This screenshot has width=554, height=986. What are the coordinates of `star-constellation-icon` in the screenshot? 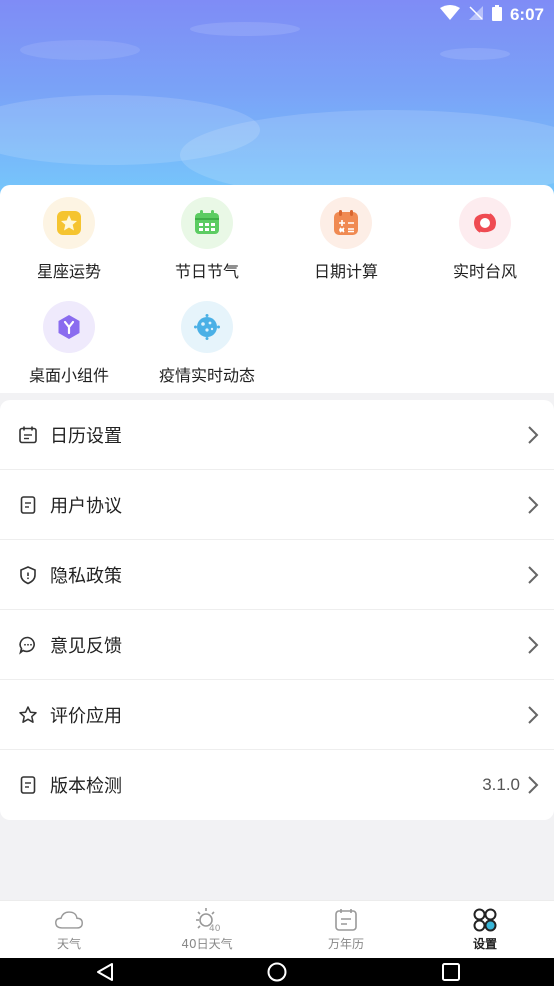 It's located at (69, 223).